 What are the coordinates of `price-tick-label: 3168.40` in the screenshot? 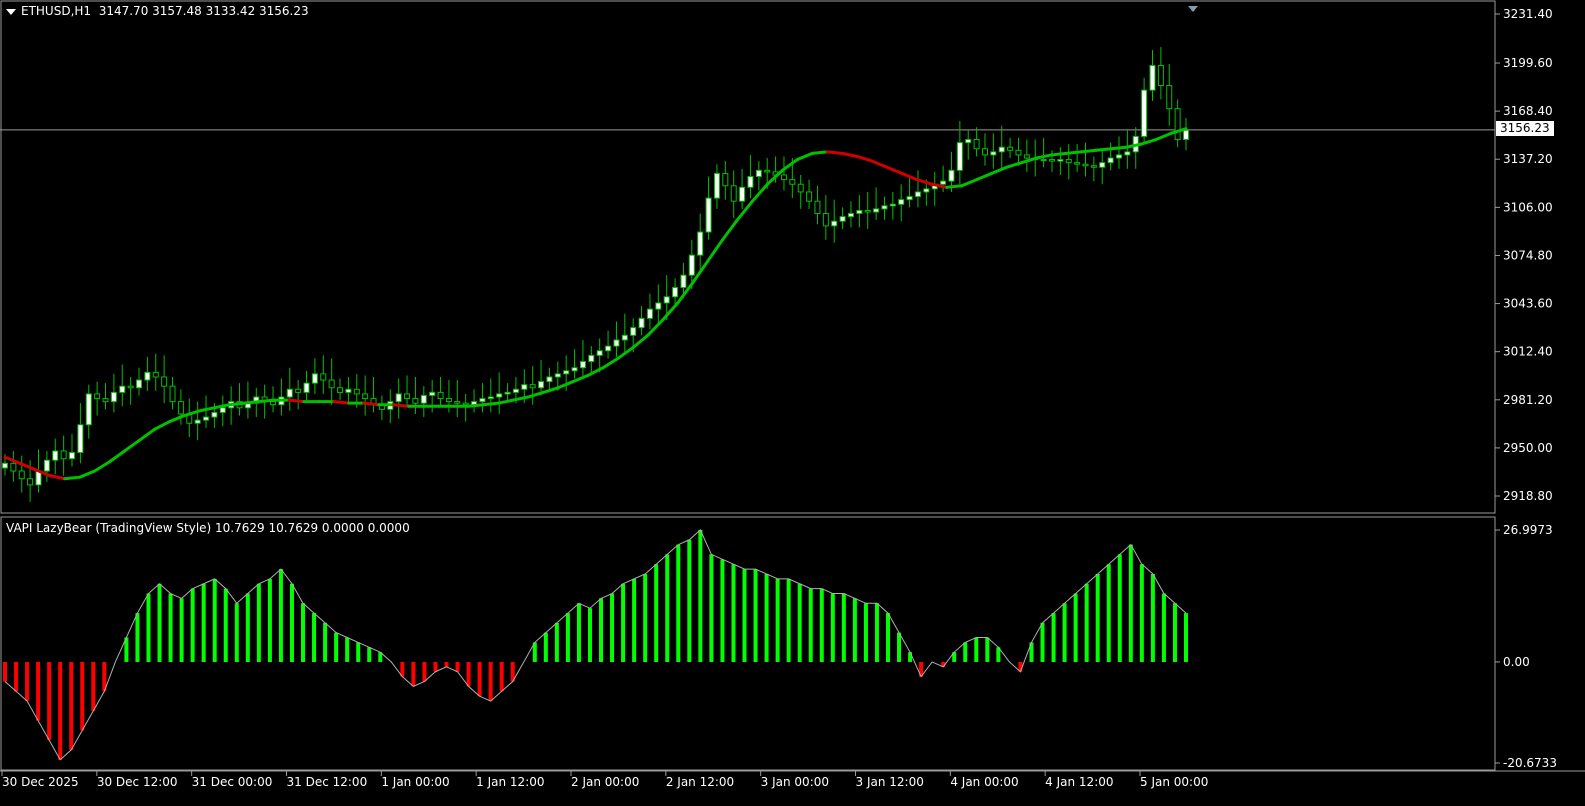 It's located at (1528, 111).